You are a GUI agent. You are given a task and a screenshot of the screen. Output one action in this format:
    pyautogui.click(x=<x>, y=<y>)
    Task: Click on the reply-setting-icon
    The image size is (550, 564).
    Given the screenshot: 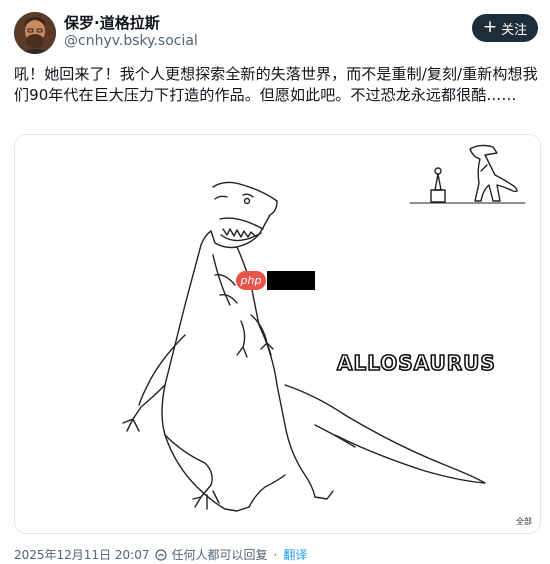 What is the action you would take?
    pyautogui.click(x=161, y=554)
    